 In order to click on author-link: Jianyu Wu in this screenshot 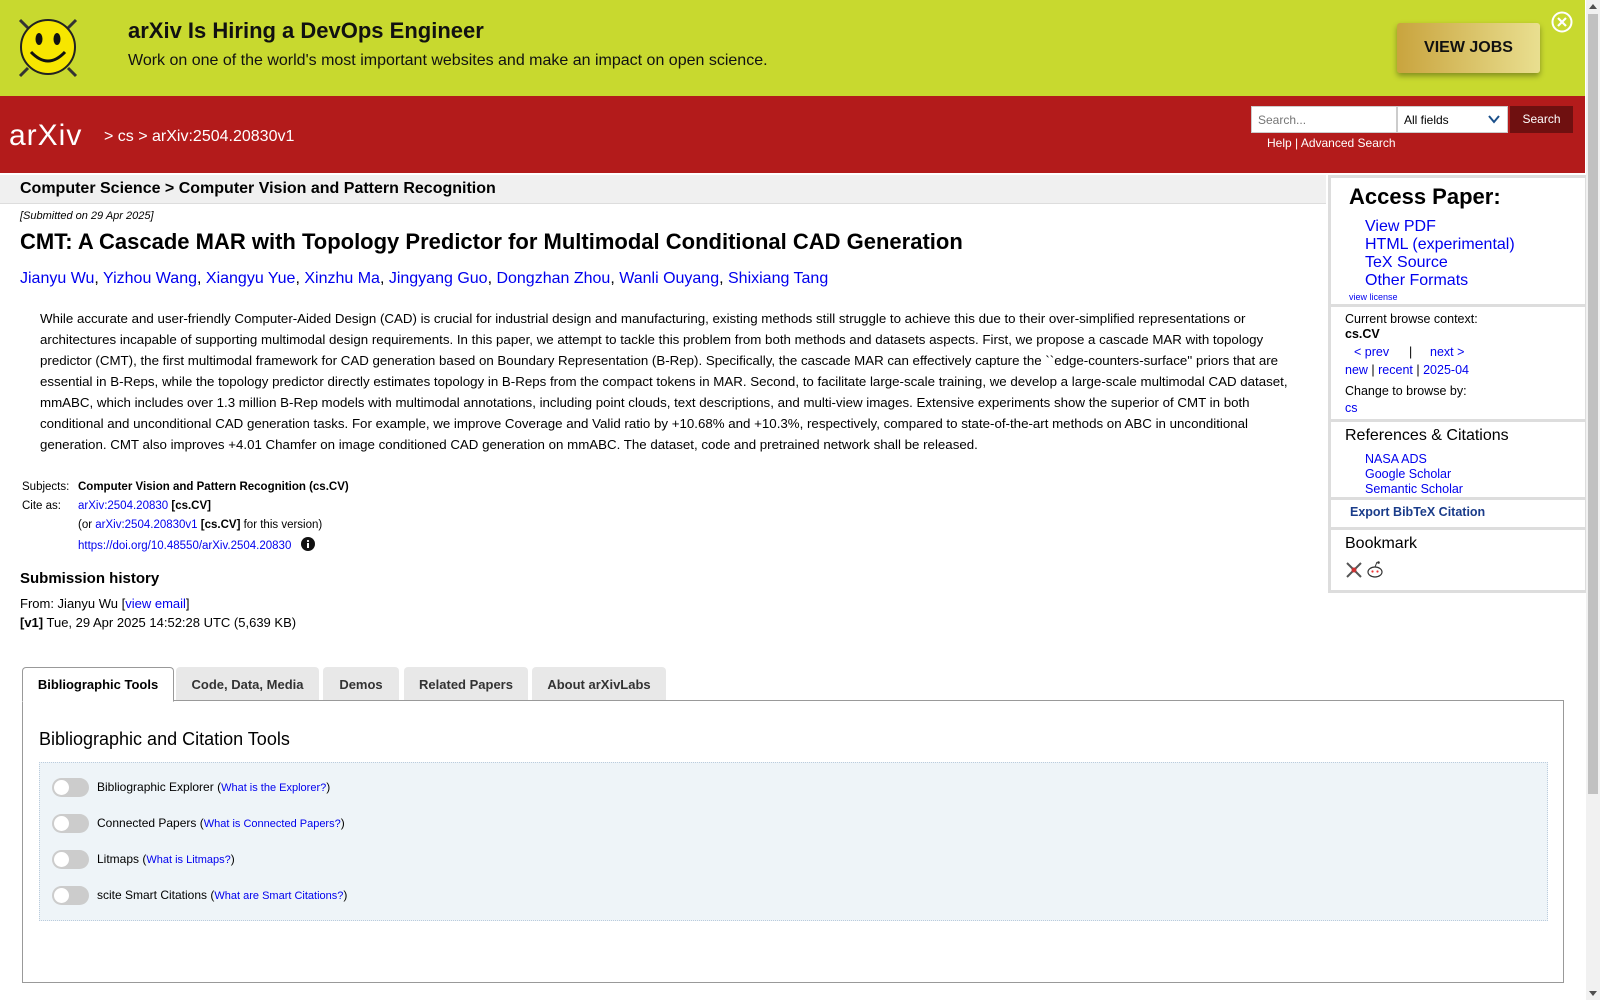, I will do `click(57, 278)`.